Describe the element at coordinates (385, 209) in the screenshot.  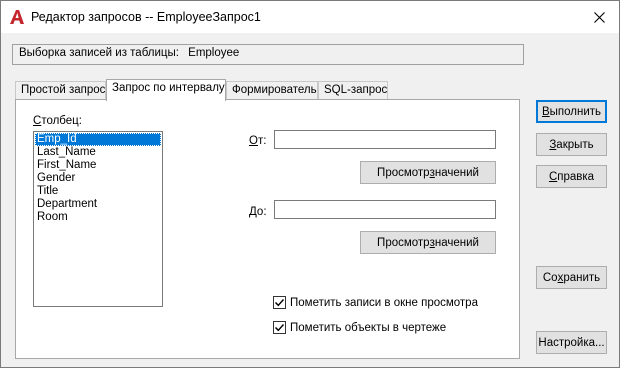
I see `to-input` at that location.